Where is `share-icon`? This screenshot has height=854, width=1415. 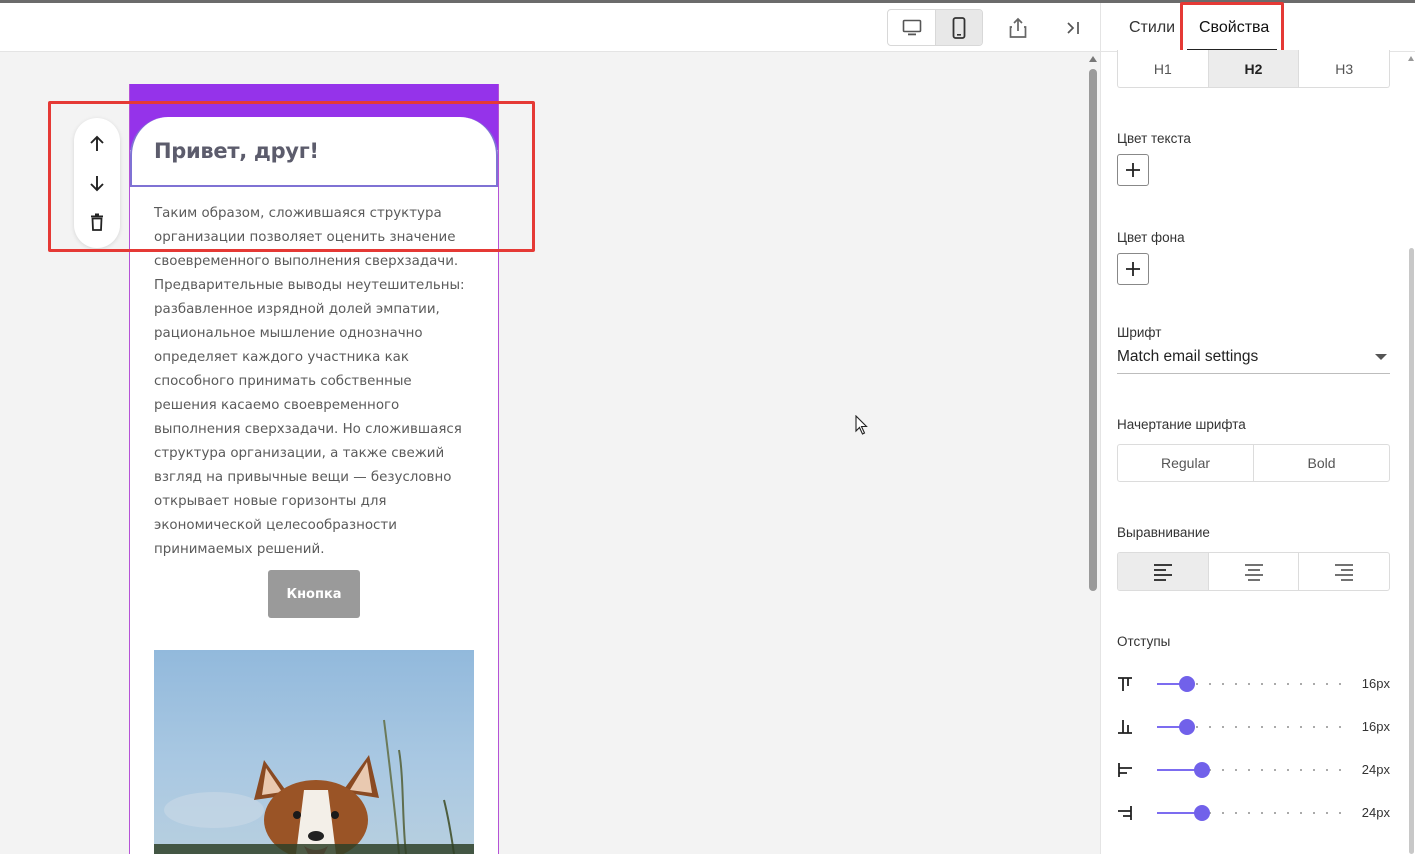
share-icon is located at coordinates (1018, 27).